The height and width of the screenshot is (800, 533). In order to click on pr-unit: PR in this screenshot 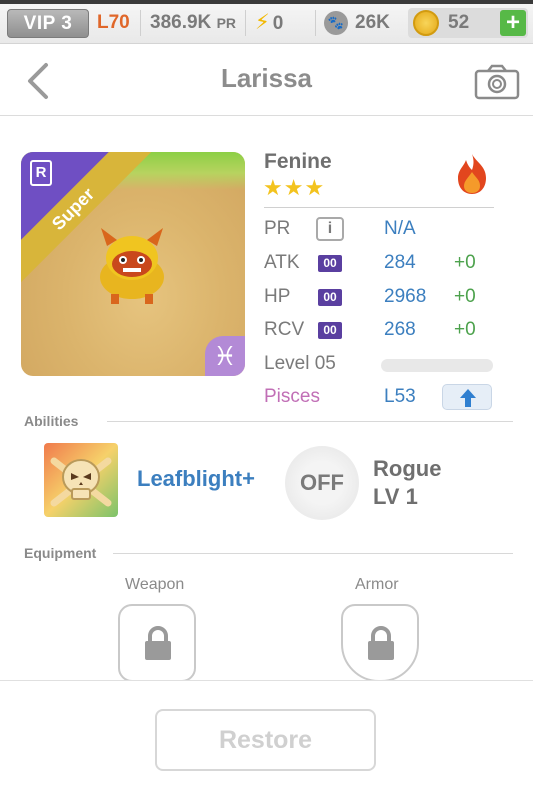, I will do `click(226, 23)`.